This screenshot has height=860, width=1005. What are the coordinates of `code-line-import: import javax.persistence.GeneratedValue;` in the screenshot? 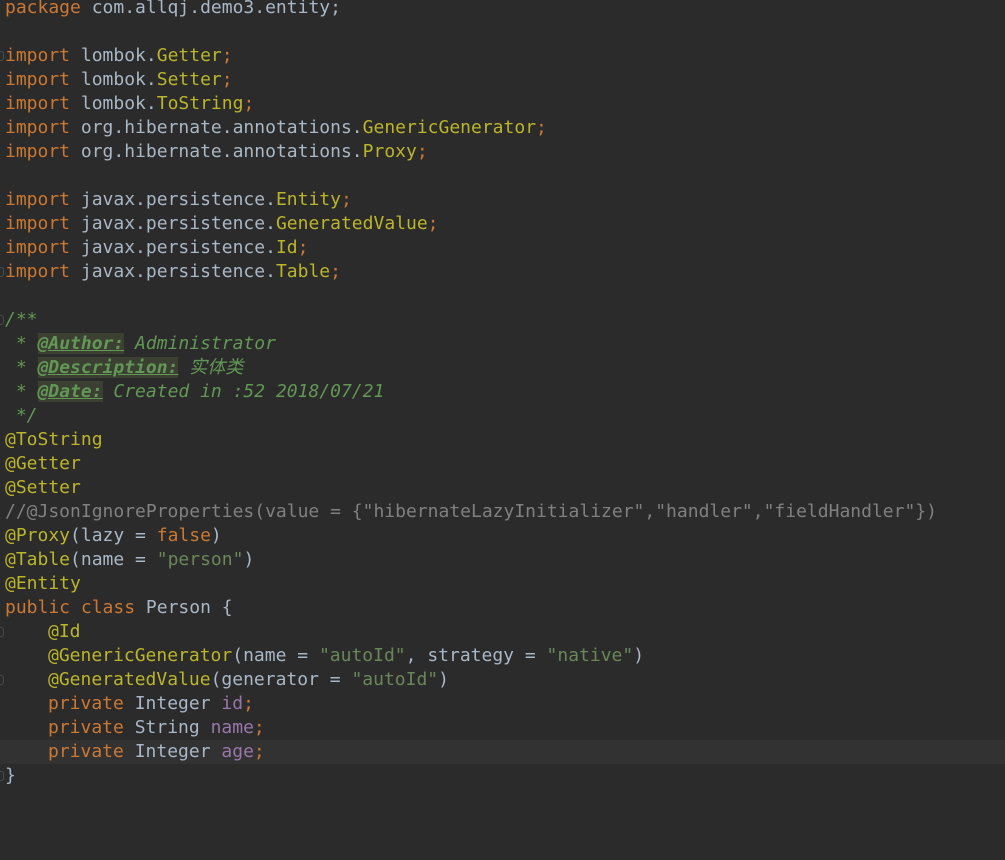 It's located at (502, 224).